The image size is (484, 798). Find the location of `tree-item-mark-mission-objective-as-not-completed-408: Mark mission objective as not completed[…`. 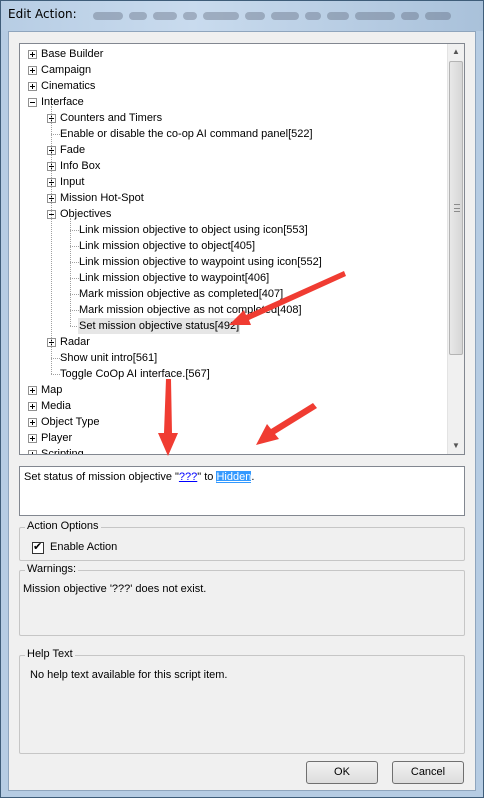

tree-item-mark-mission-objective-as-not-completed-408: Mark mission objective as not completed[… is located at coordinates (234, 310).